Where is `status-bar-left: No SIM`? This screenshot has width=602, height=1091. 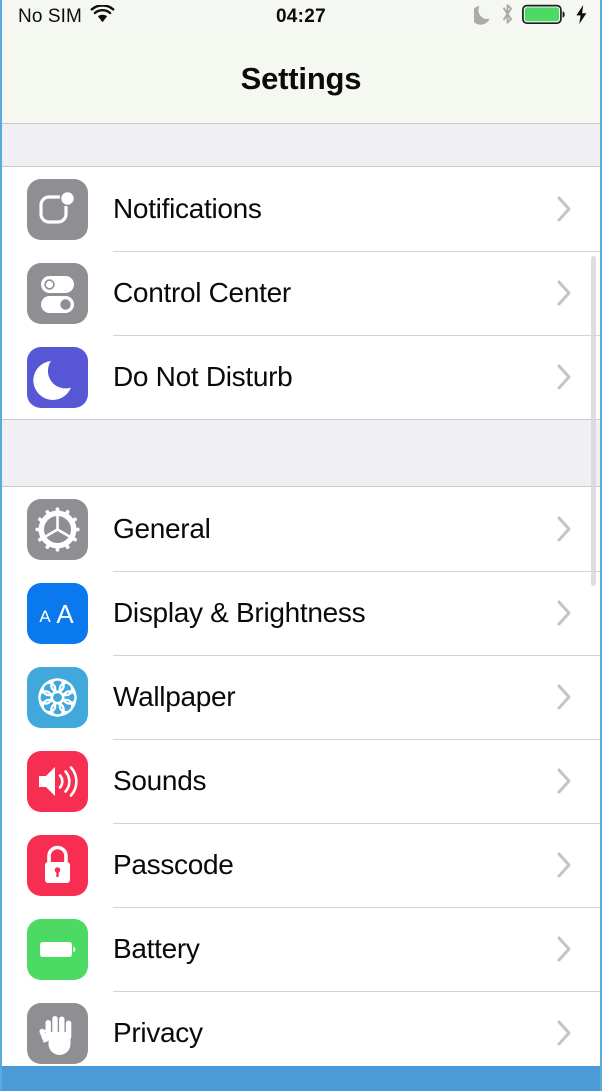
status-bar-left: No SIM is located at coordinates (66, 16).